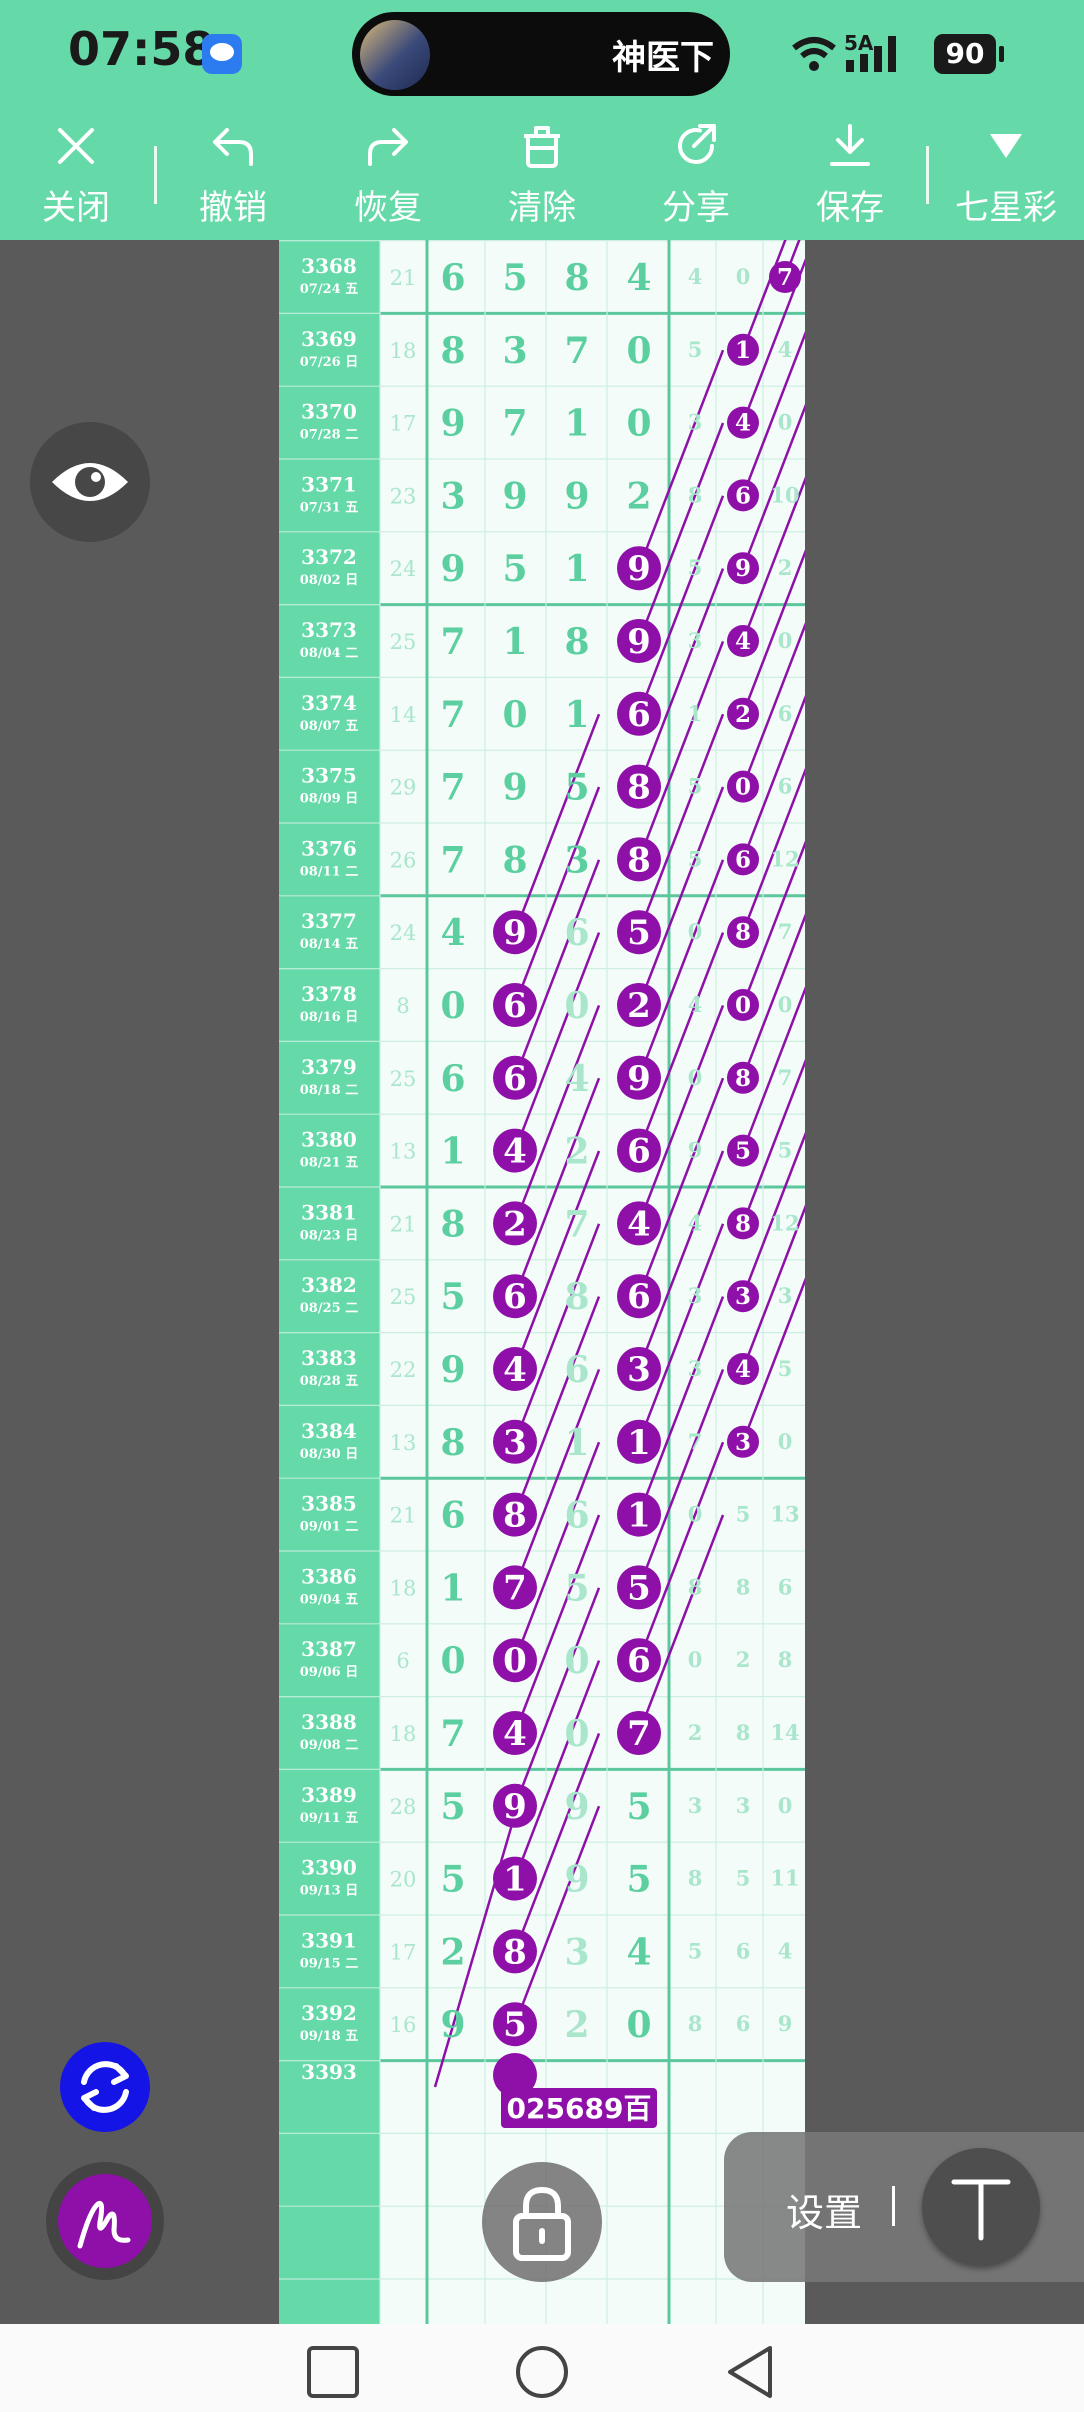 The height and width of the screenshot is (2412, 1084). I want to click on sum-value: 23, so click(403, 496).